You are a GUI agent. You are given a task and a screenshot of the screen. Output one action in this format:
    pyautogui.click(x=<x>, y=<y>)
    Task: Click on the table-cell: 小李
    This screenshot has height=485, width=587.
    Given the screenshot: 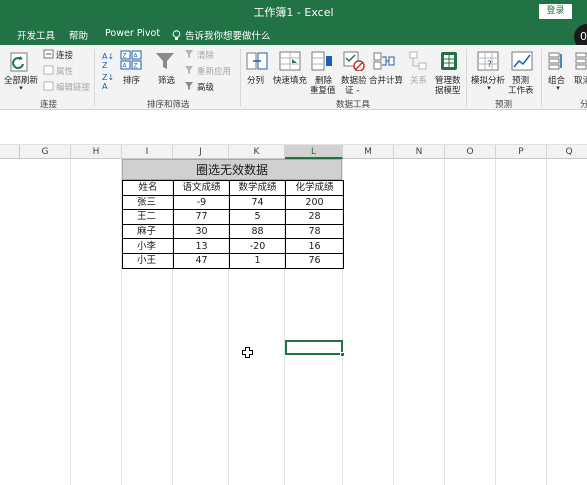 What is the action you would take?
    pyautogui.click(x=148, y=246)
    